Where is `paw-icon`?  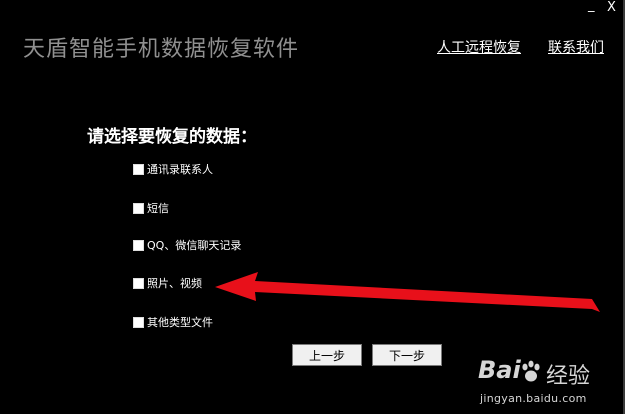
paw-icon is located at coordinates (531, 371).